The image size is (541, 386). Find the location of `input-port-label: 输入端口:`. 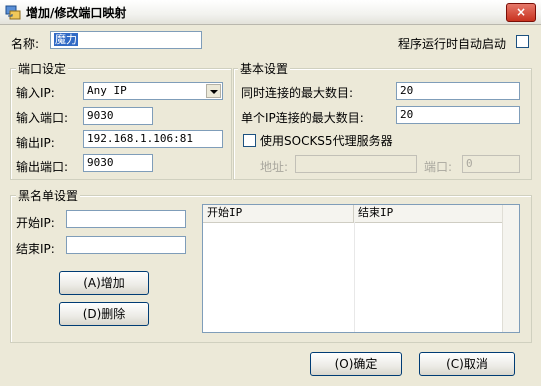

input-port-label: 输入端口: is located at coordinates (42, 118).